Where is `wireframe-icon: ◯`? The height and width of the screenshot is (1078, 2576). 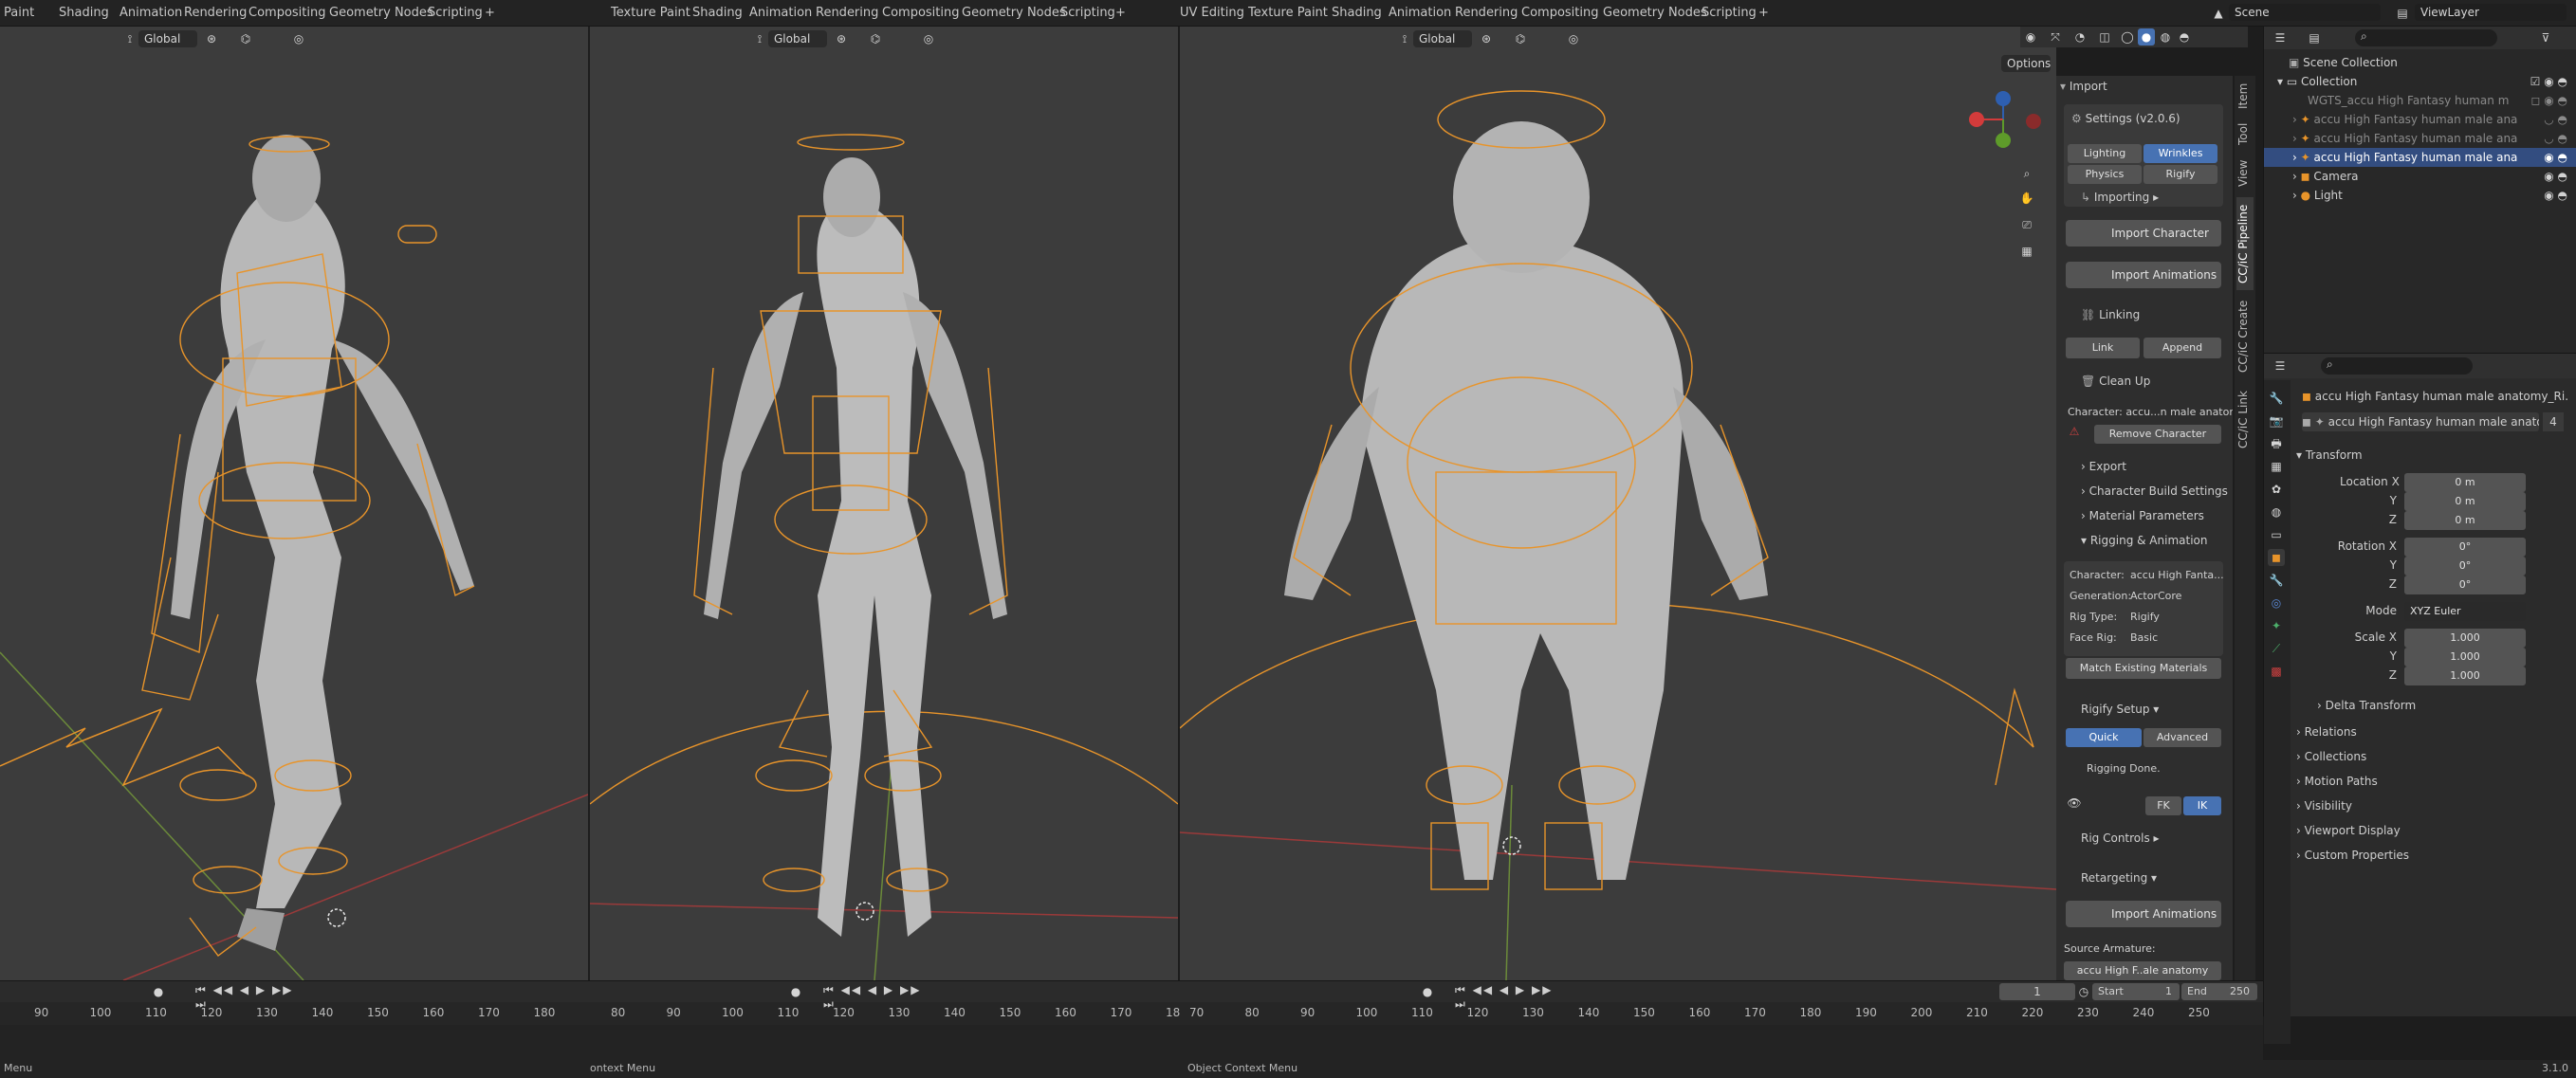
wireframe-icon: ◯ is located at coordinates (2127, 37).